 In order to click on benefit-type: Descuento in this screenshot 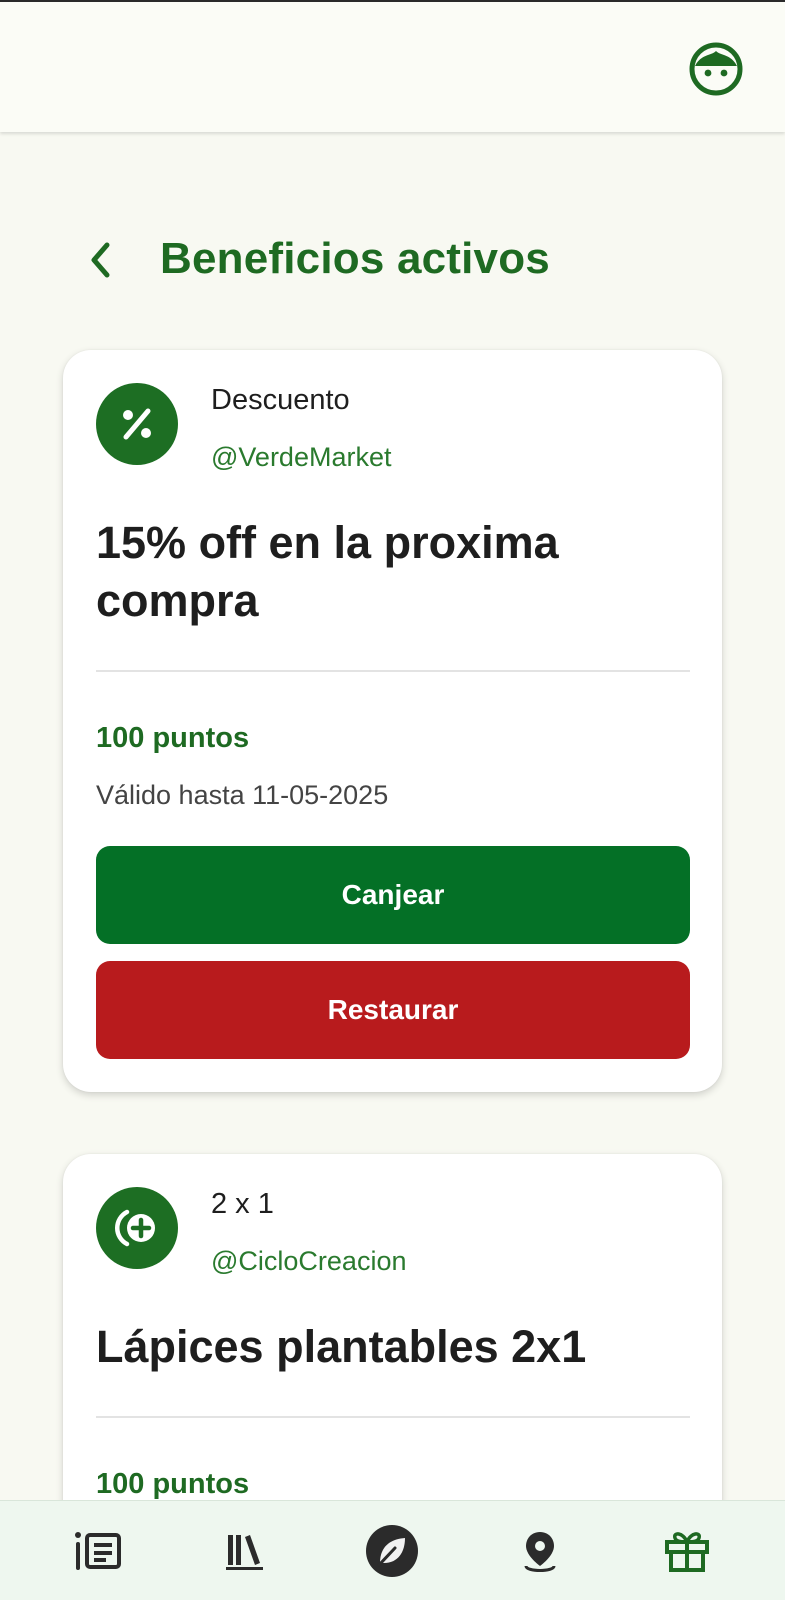, I will do `click(280, 400)`.